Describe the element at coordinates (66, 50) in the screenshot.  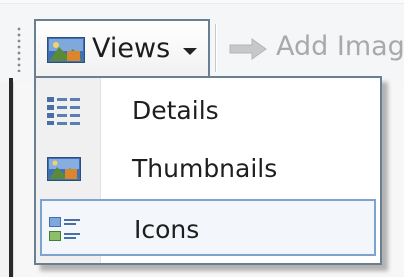
I see `views-picture-icon` at that location.